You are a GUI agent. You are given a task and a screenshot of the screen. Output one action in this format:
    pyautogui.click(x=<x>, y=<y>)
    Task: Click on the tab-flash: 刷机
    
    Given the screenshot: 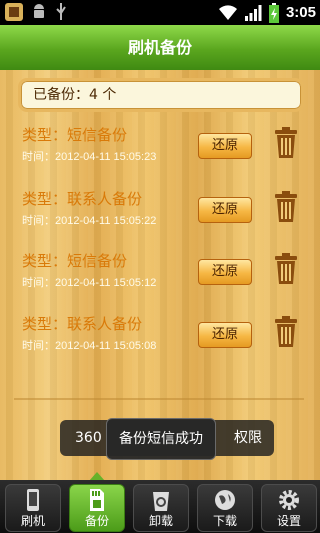 What is the action you would take?
    pyautogui.click(x=33, y=508)
    